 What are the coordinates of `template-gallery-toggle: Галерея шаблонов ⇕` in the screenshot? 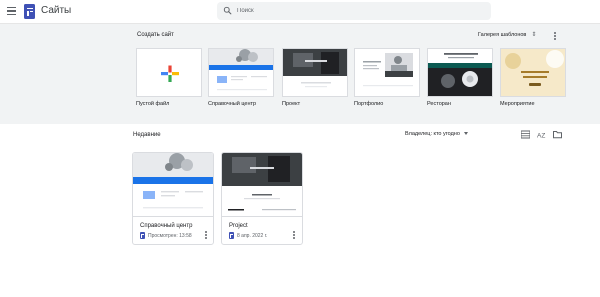 It's located at (507, 34).